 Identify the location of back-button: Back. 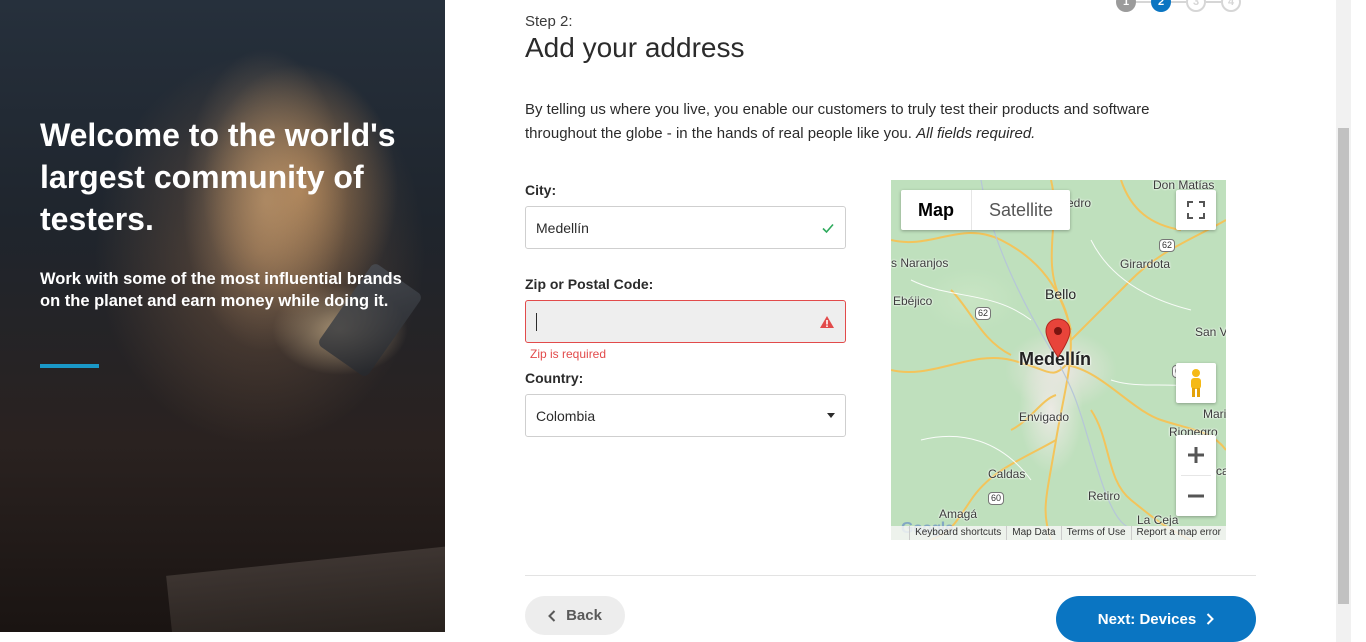
(575, 615).